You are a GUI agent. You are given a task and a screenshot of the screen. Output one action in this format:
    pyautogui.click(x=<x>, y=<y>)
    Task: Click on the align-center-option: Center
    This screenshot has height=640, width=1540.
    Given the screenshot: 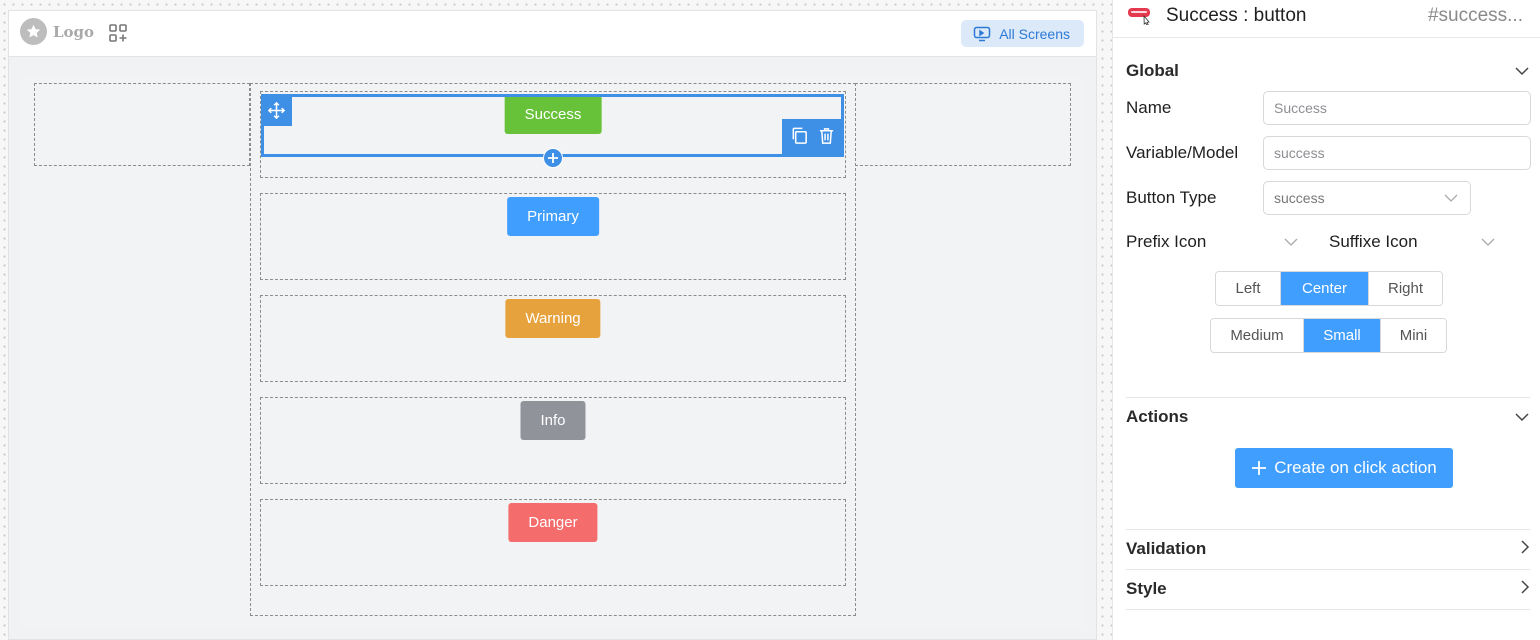 What is the action you would take?
    pyautogui.click(x=1325, y=288)
    